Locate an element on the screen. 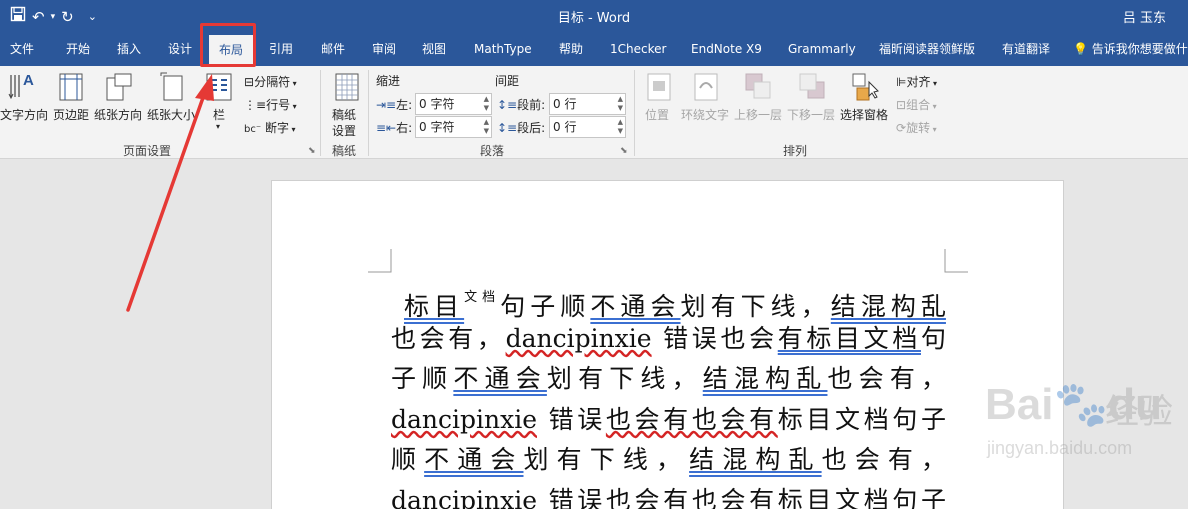  text-line: 子顺不通会划有下线，结混构乱也会有， is located at coordinates (668, 378).